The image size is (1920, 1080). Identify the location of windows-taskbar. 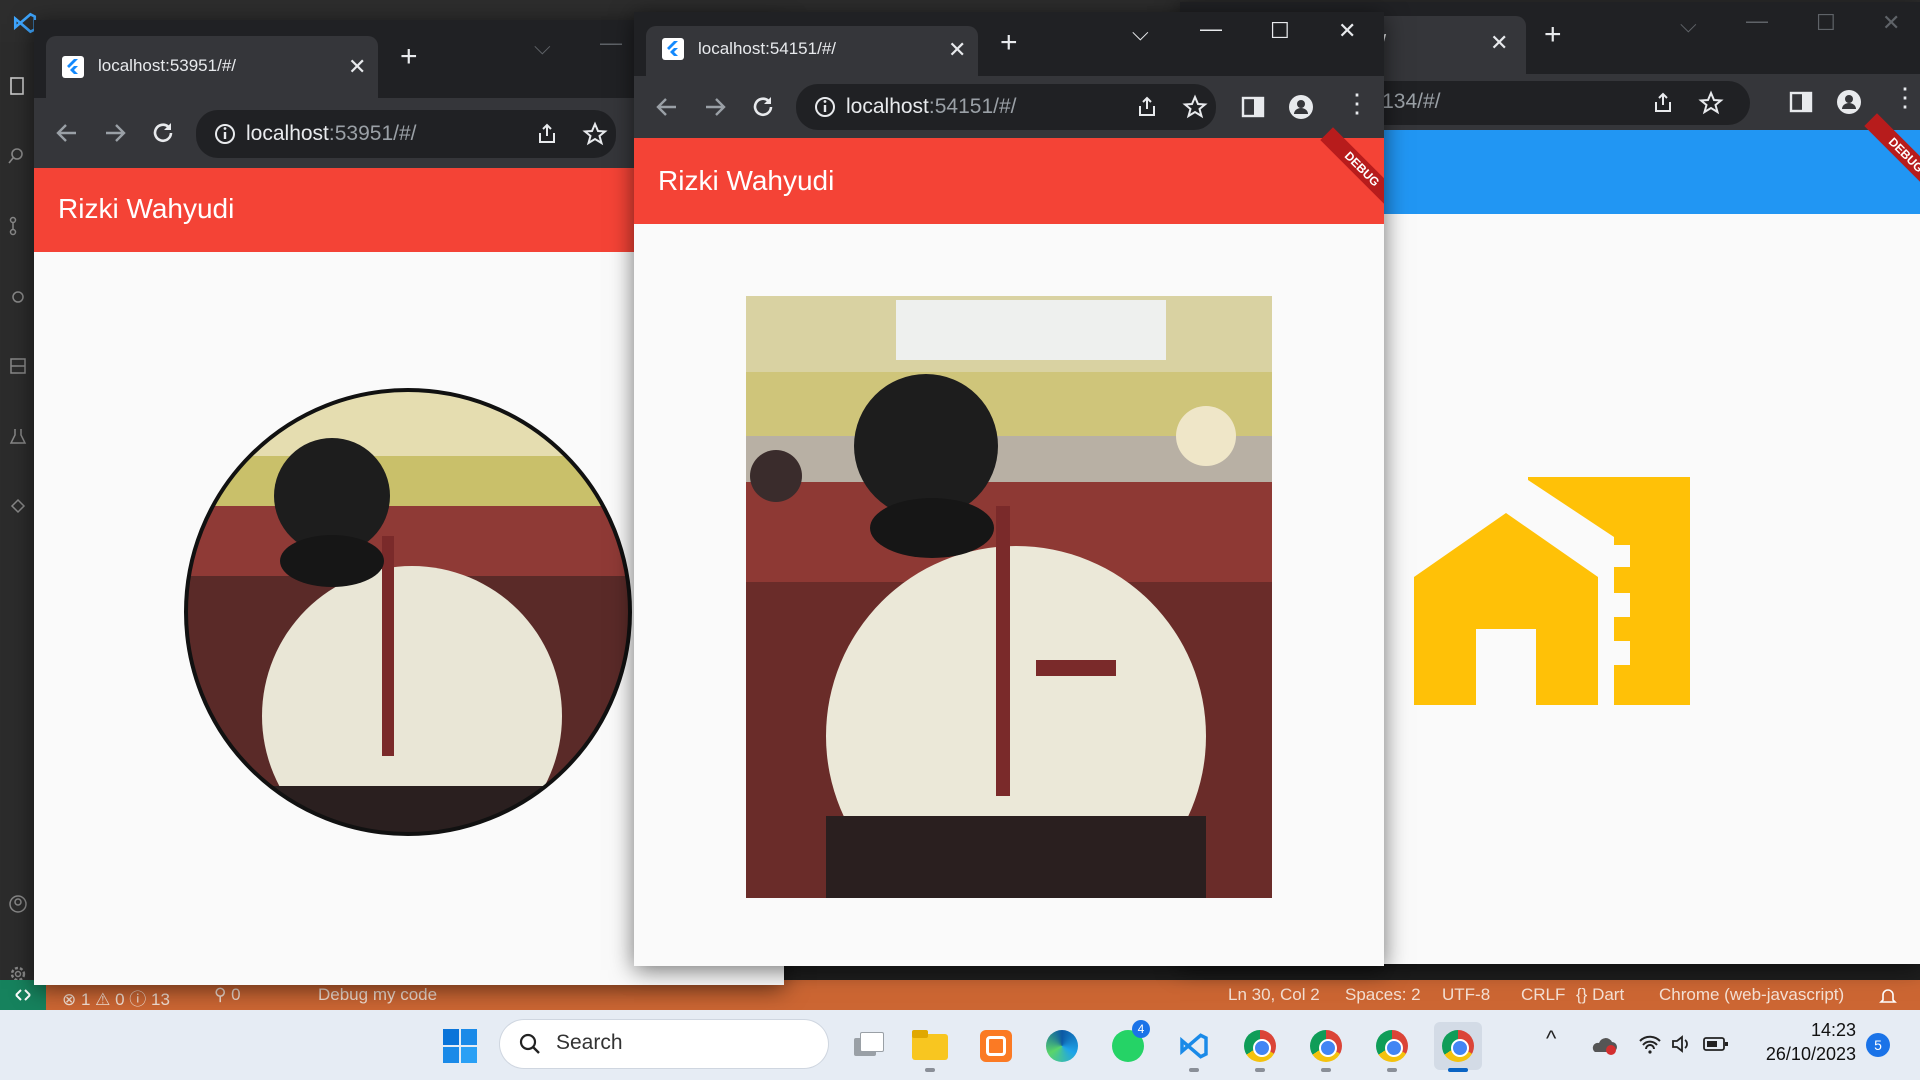
(960, 1045).